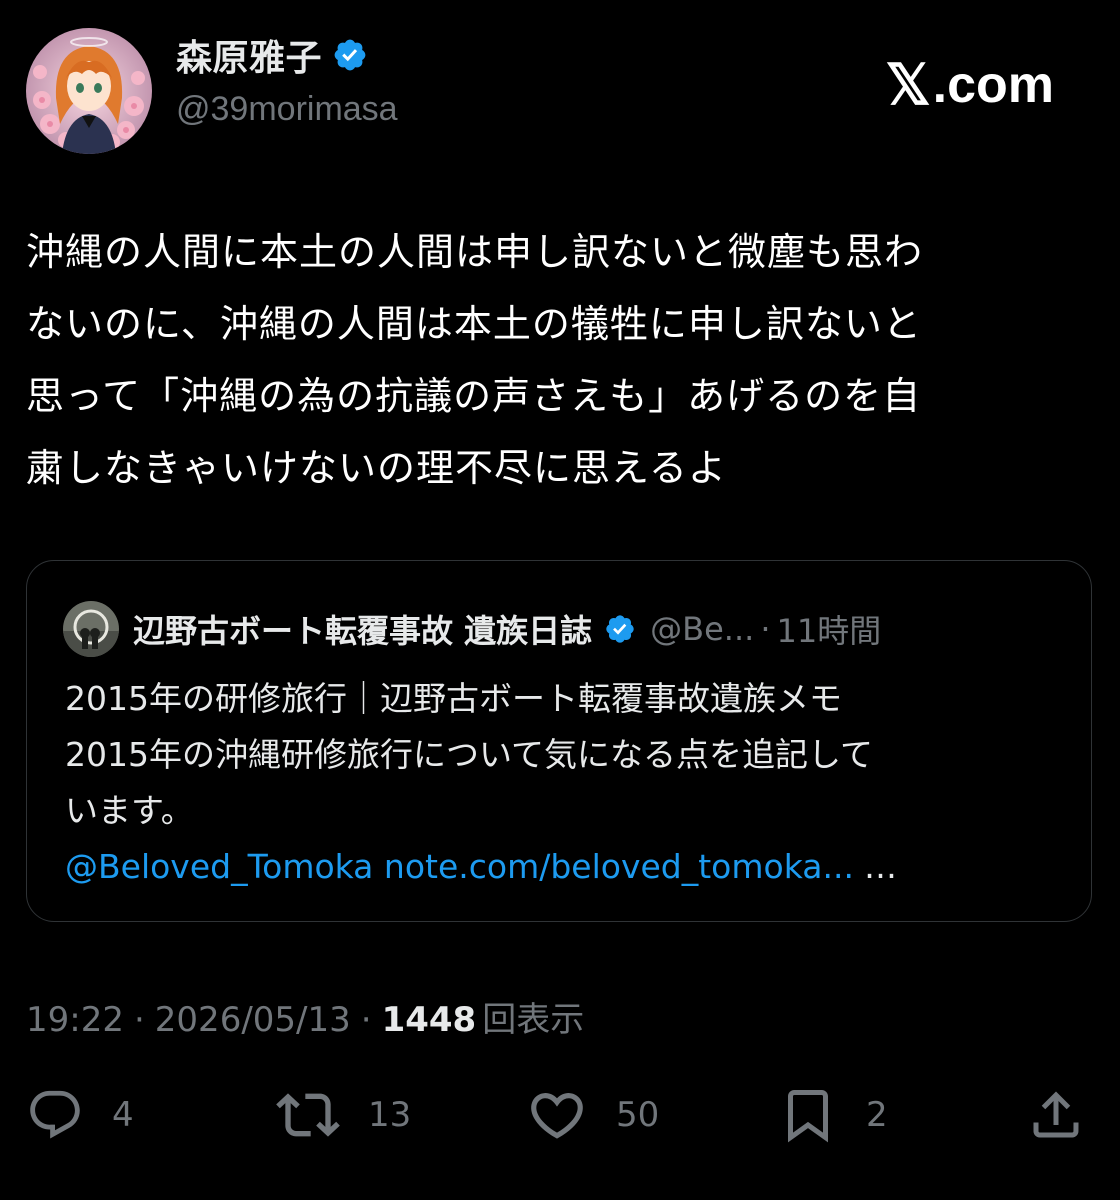  Describe the element at coordinates (620, 629) in the screenshot. I see `quoted-verified-badge-icon` at that location.